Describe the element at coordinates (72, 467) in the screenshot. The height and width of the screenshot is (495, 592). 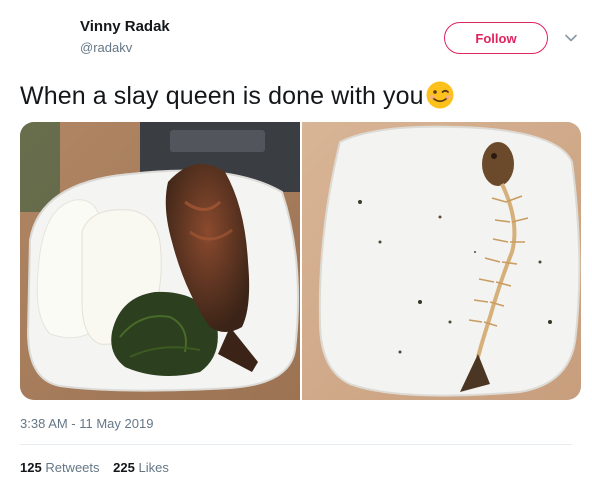
I see `retweets-label: Retweets` at that location.